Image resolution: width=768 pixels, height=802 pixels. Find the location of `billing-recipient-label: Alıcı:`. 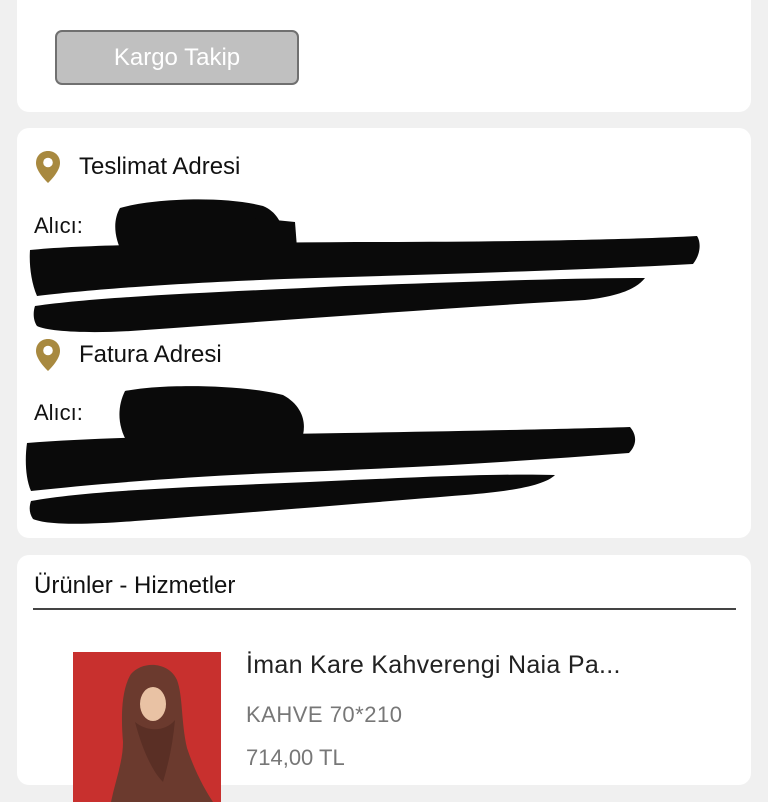

billing-recipient-label: Alıcı: is located at coordinates (58, 412).